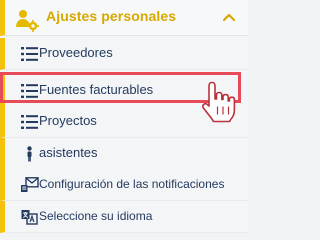 This screenshot has width=320, height=240. What do you see at coordinates (30, 184) in the screenshot?
I see `notification-settings-icon` at bounding box center [30, 184].